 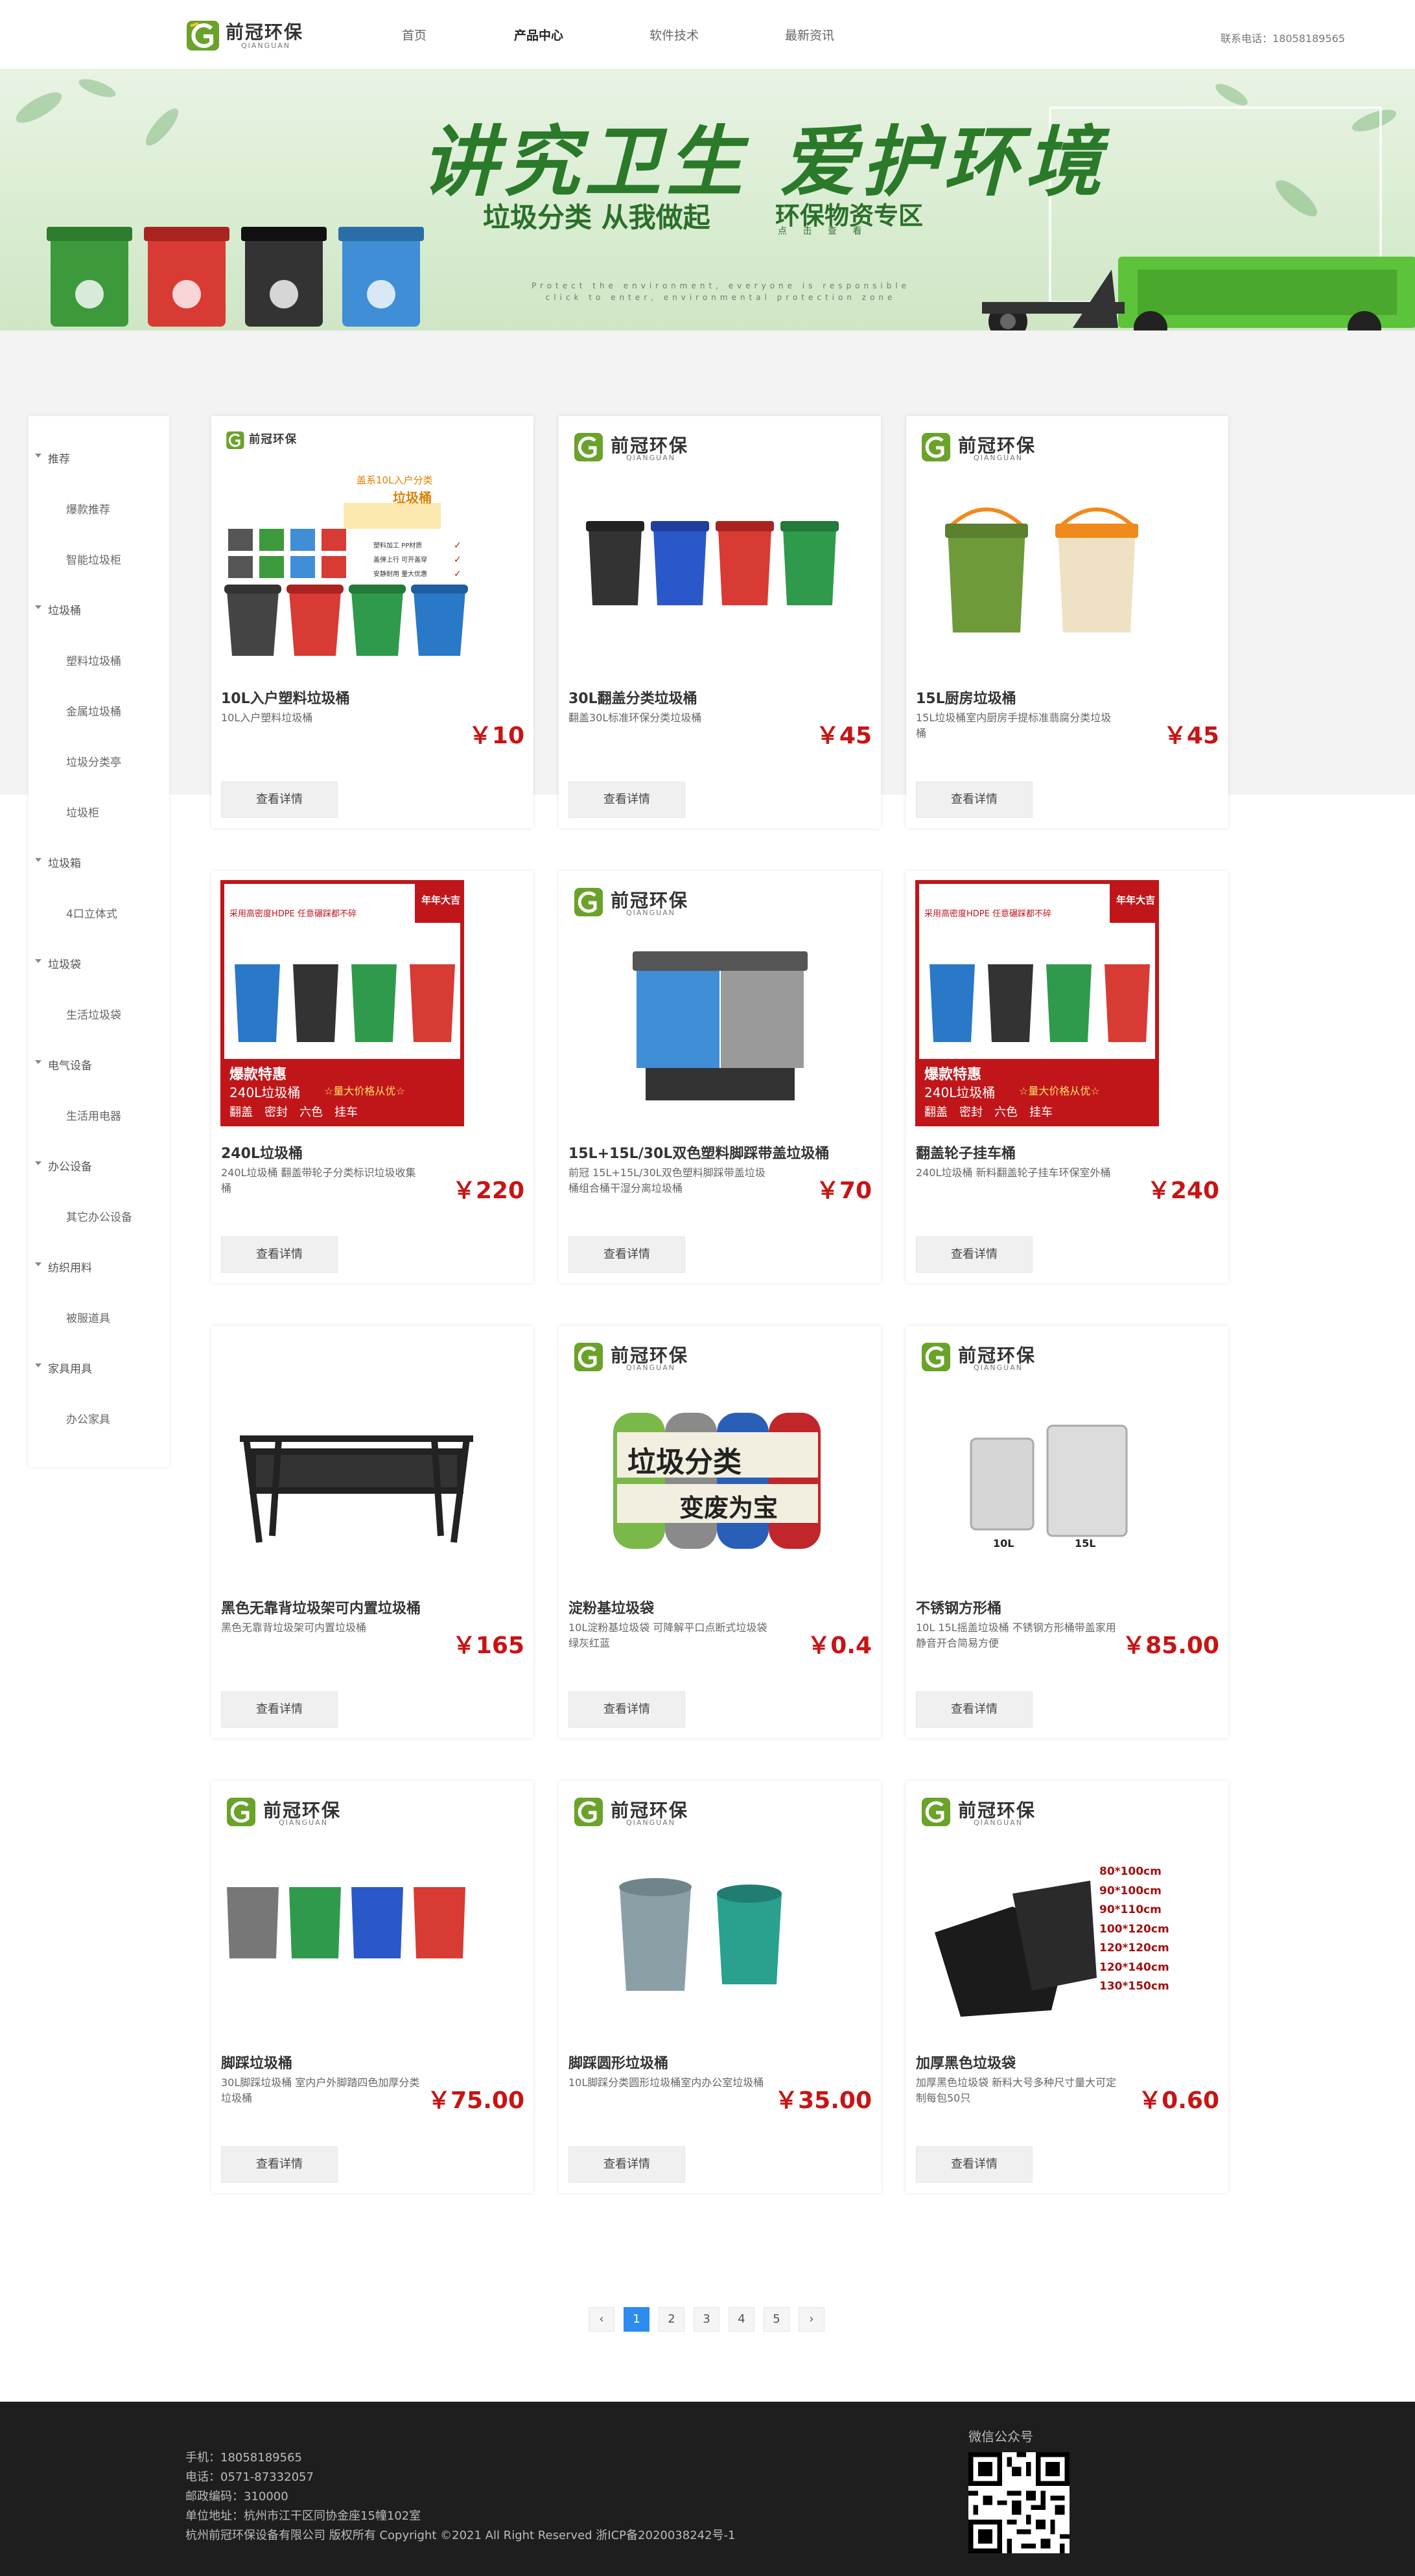 I want to click on product-price: ￥45, so click(x=843, y=736).